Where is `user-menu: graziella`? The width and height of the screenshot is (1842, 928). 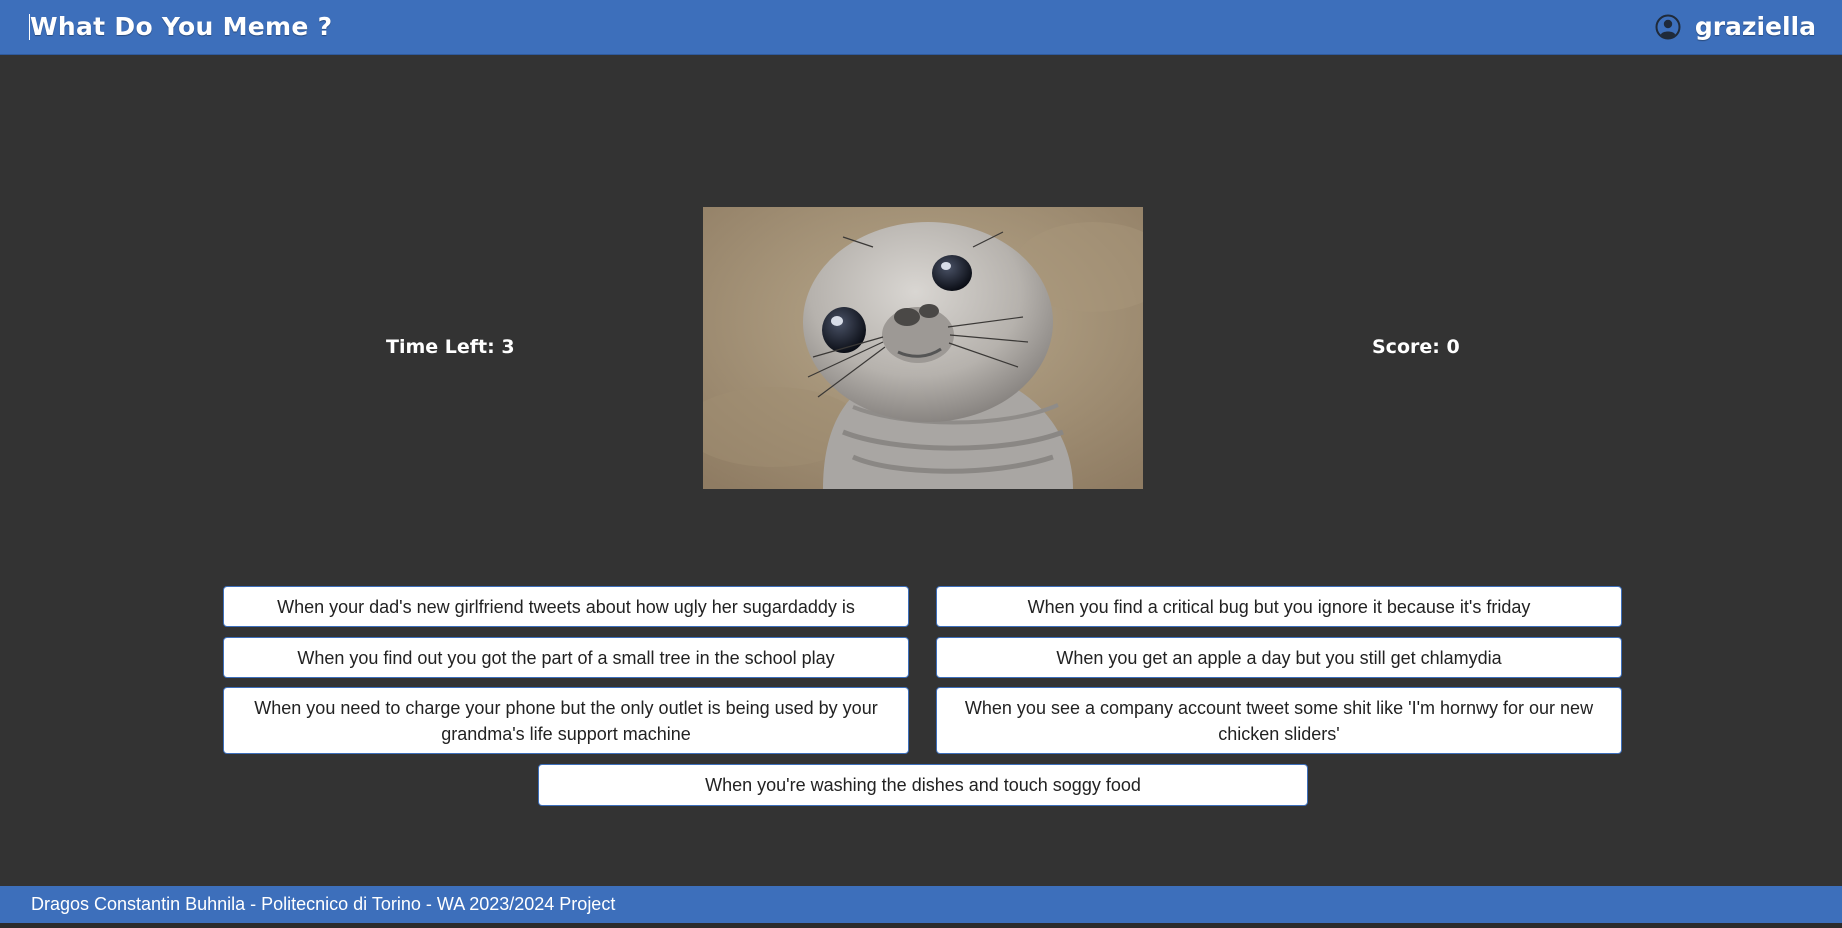 user-menu: graziella is located at coordinates (1735, 26).